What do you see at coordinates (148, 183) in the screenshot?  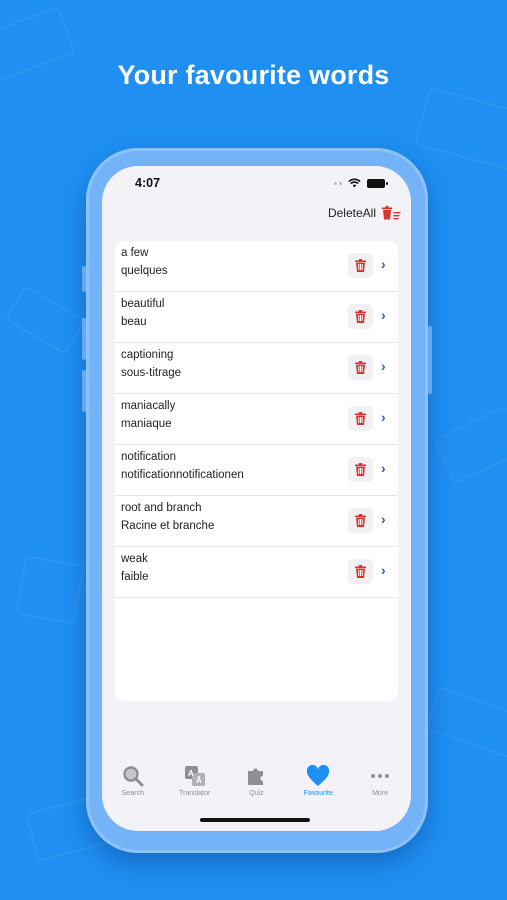 I see `status-time: 4:07` at bounding box center [148, 183].